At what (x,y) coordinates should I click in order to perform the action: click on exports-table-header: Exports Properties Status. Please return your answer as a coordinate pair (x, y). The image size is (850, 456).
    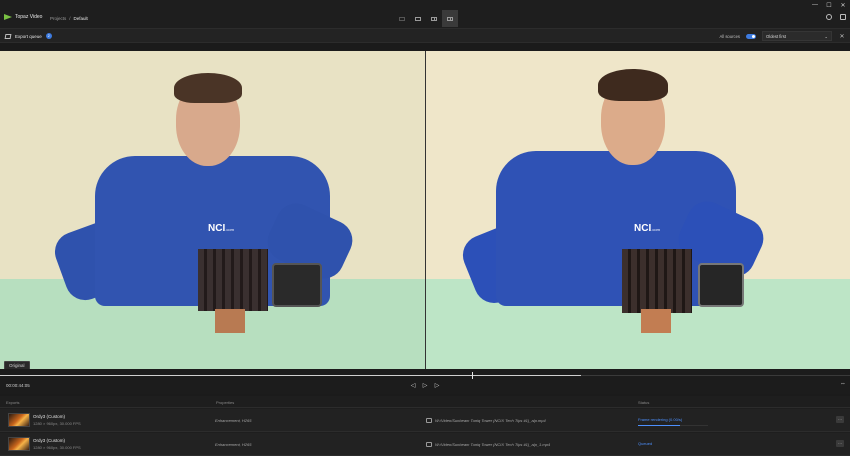
    Looking at the image, I should click on (425, 402).